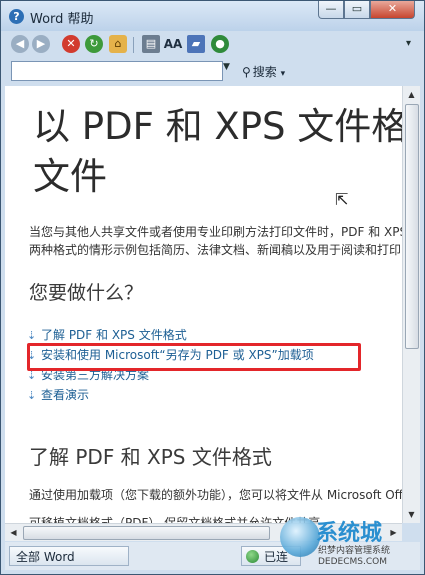 This screenshot has width=425, height=575. What do you see at coordinates (114, 335) in the screenshot?
I see `topic-link-label: 了解 PDF 和 XPS 文件格式` at bounding box center [114, 335].